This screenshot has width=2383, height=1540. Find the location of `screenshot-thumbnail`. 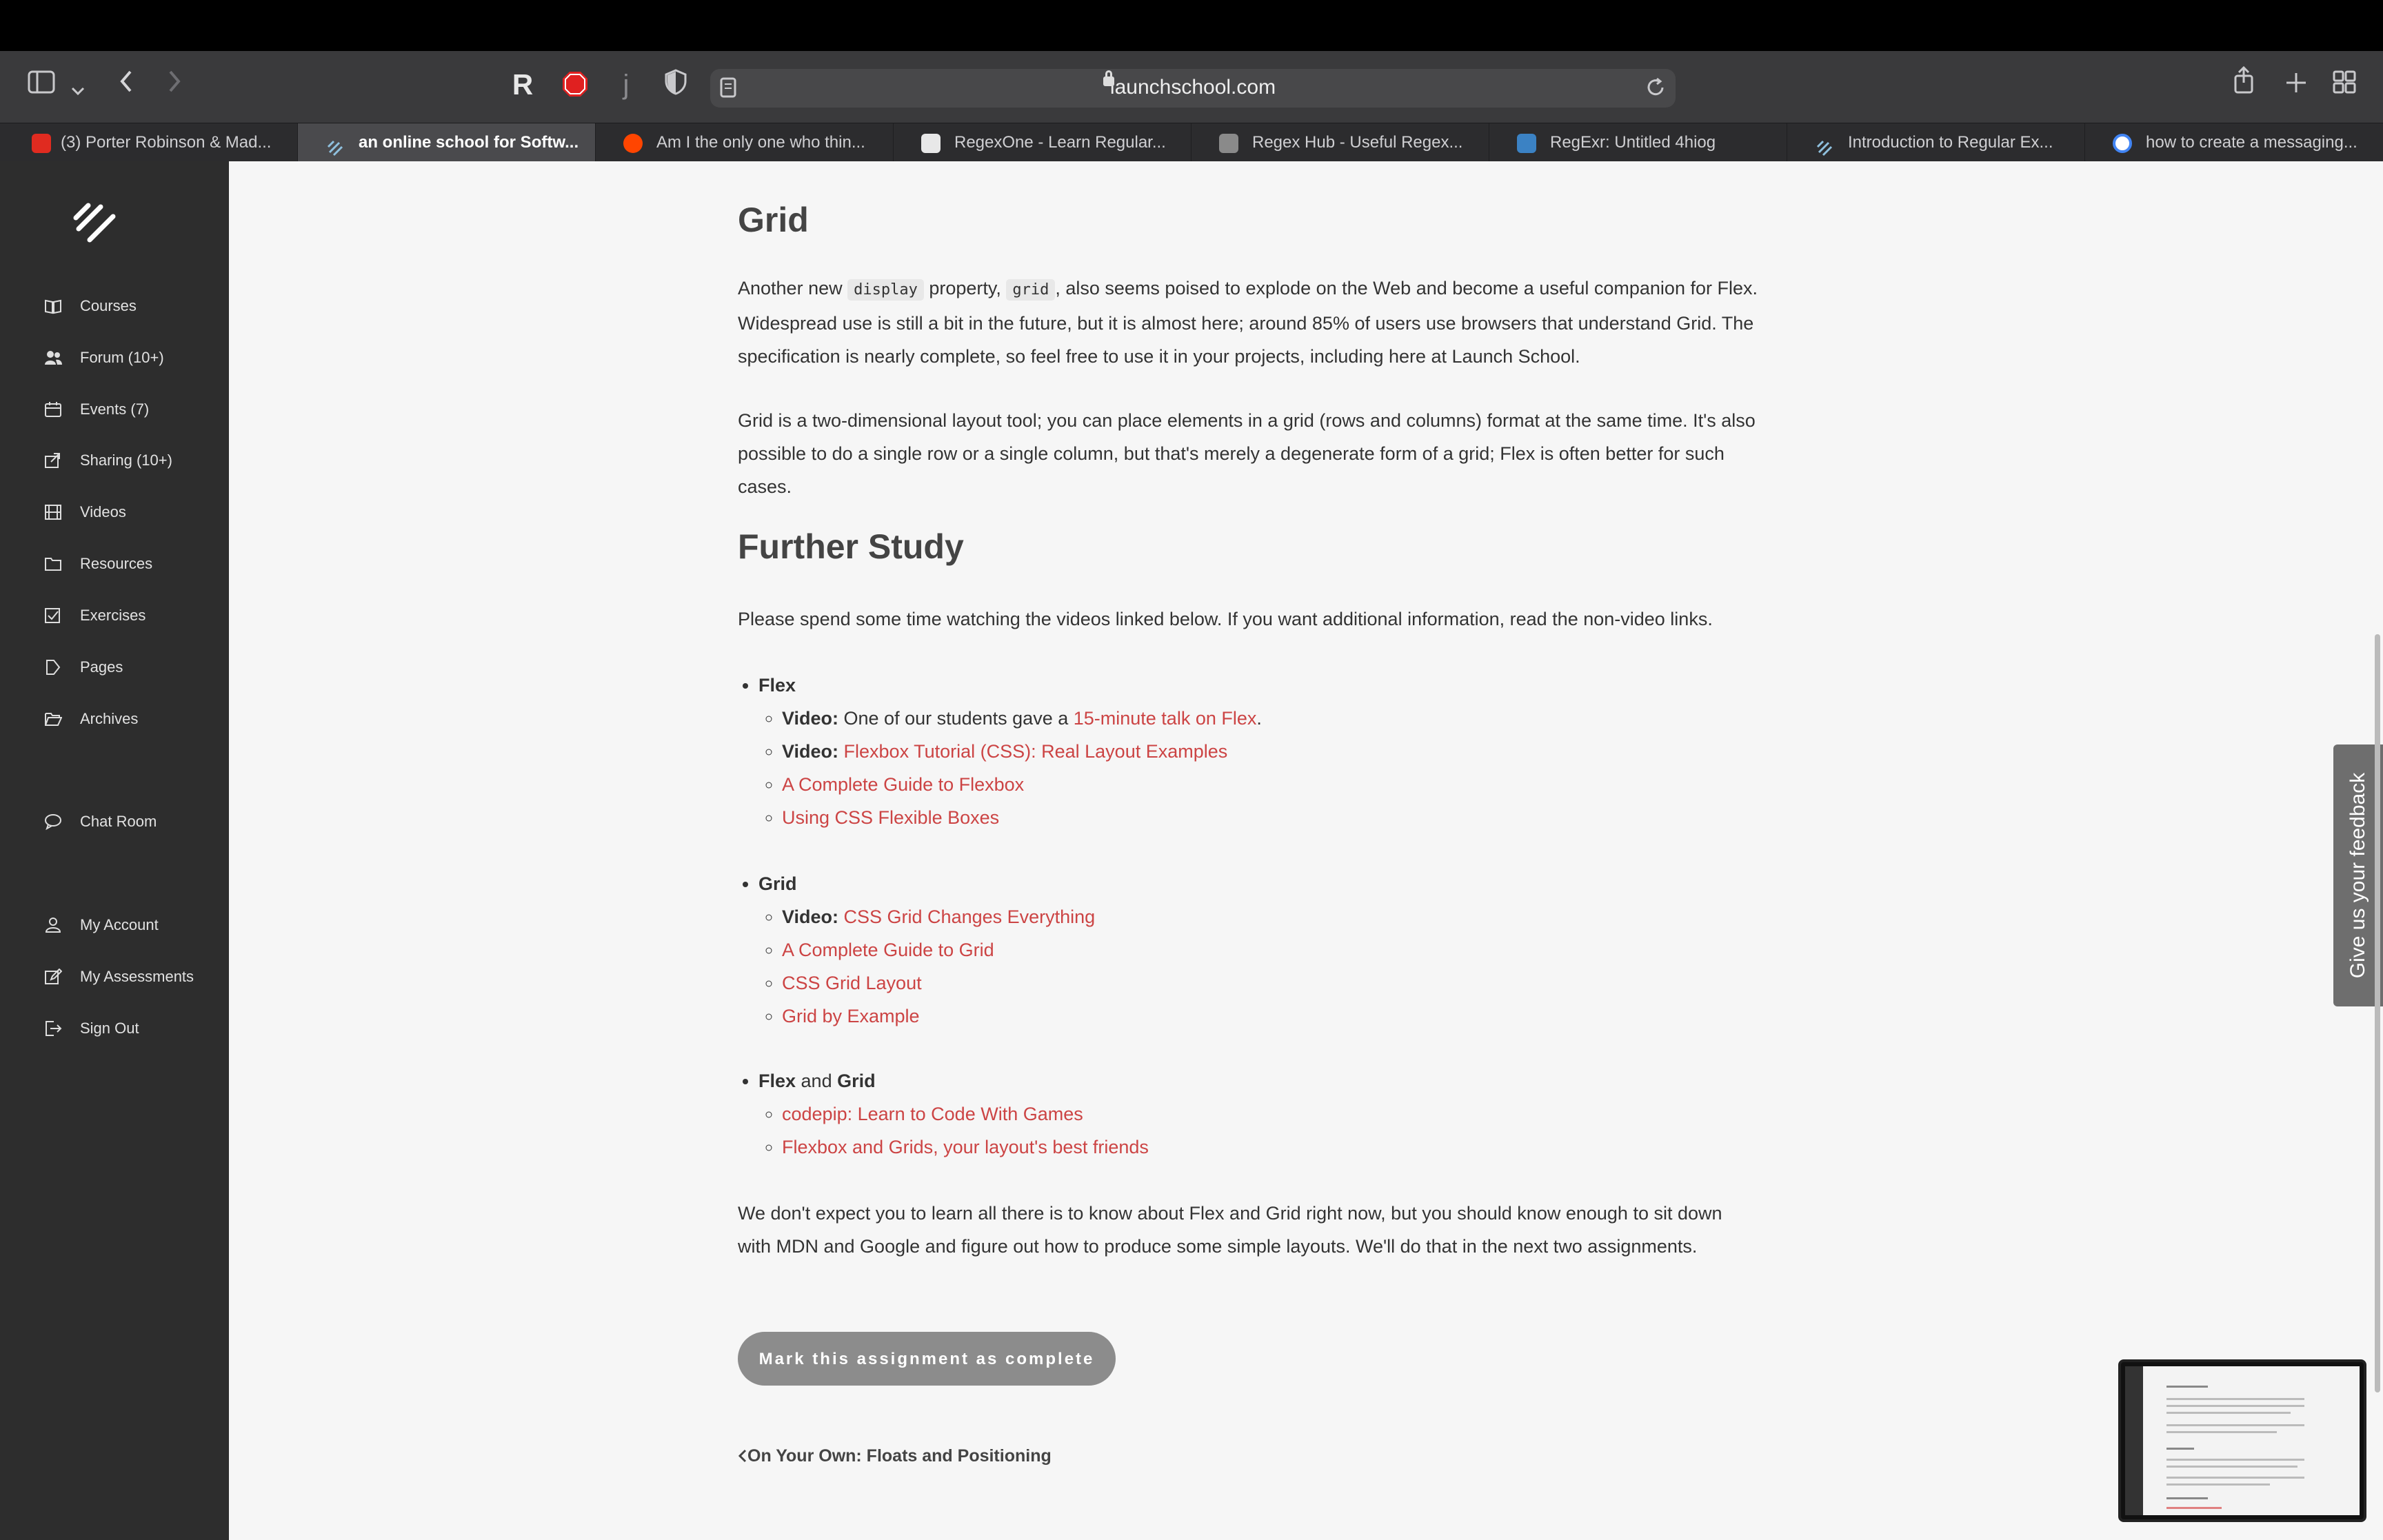

screenshot-thumbnail is located at coordinates (2242, 1441).